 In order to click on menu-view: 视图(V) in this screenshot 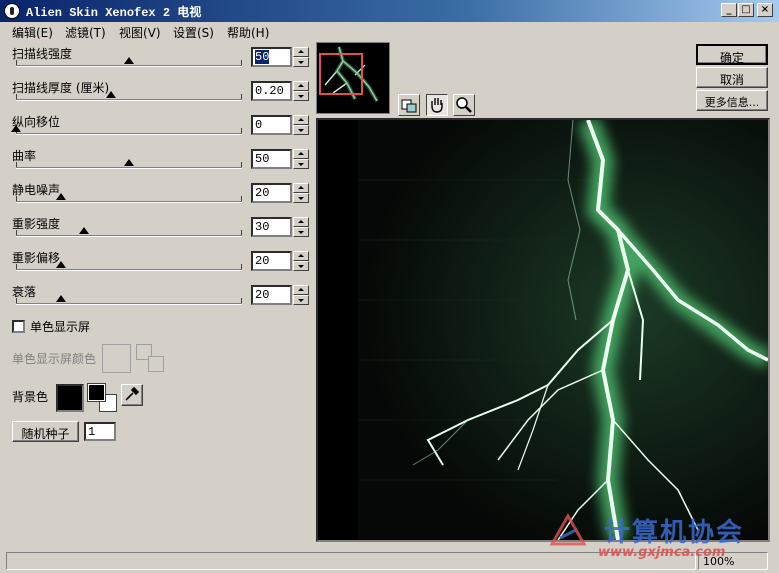, I will do `click(140, 32)`.